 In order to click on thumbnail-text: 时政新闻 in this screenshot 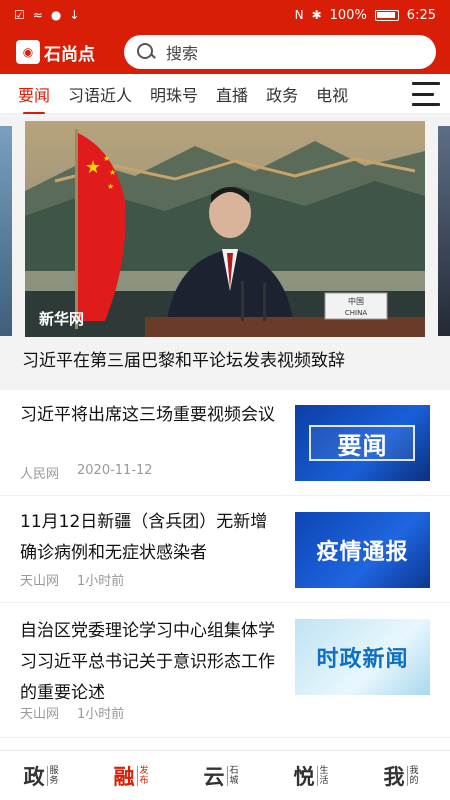, I will do `click(362, 659)`.